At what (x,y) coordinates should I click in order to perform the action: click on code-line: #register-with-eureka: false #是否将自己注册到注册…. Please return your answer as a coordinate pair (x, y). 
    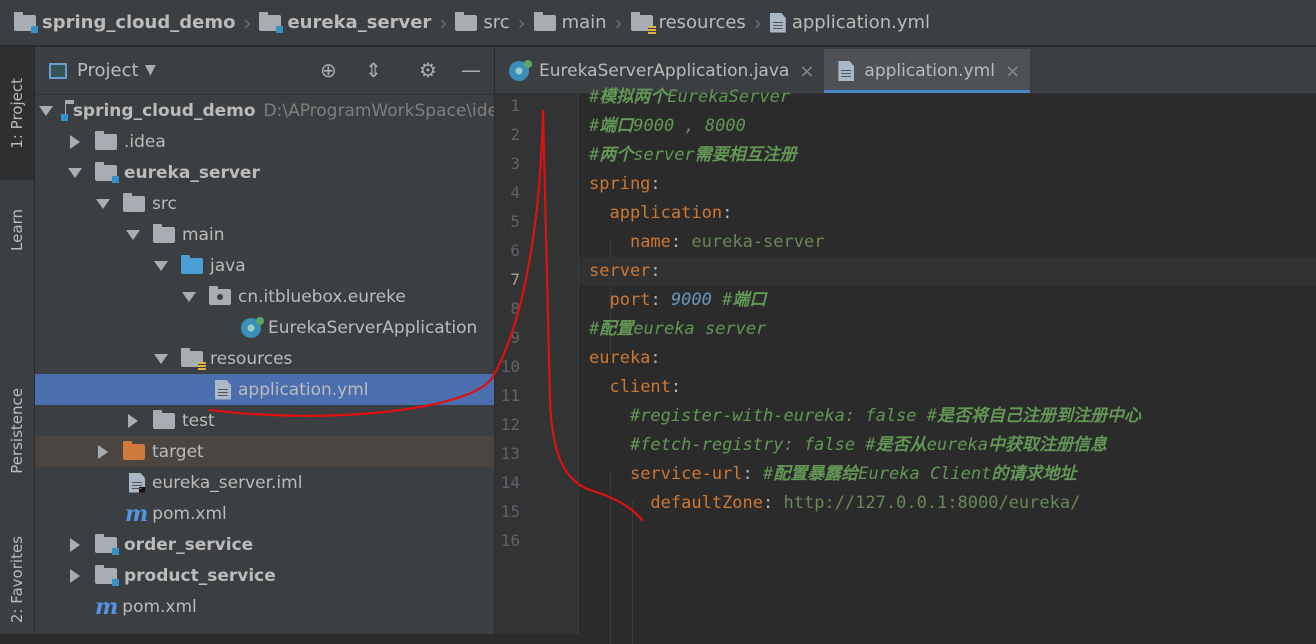
    Looking at the image, I should click on (947, 416).